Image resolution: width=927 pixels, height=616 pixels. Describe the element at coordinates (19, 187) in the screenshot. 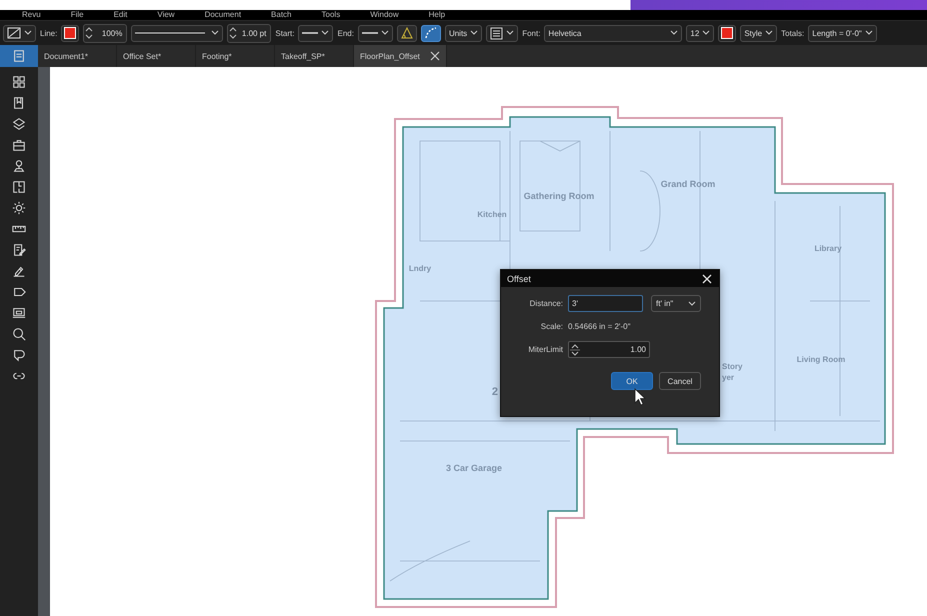

I see `floor-plan-icon` at that location.